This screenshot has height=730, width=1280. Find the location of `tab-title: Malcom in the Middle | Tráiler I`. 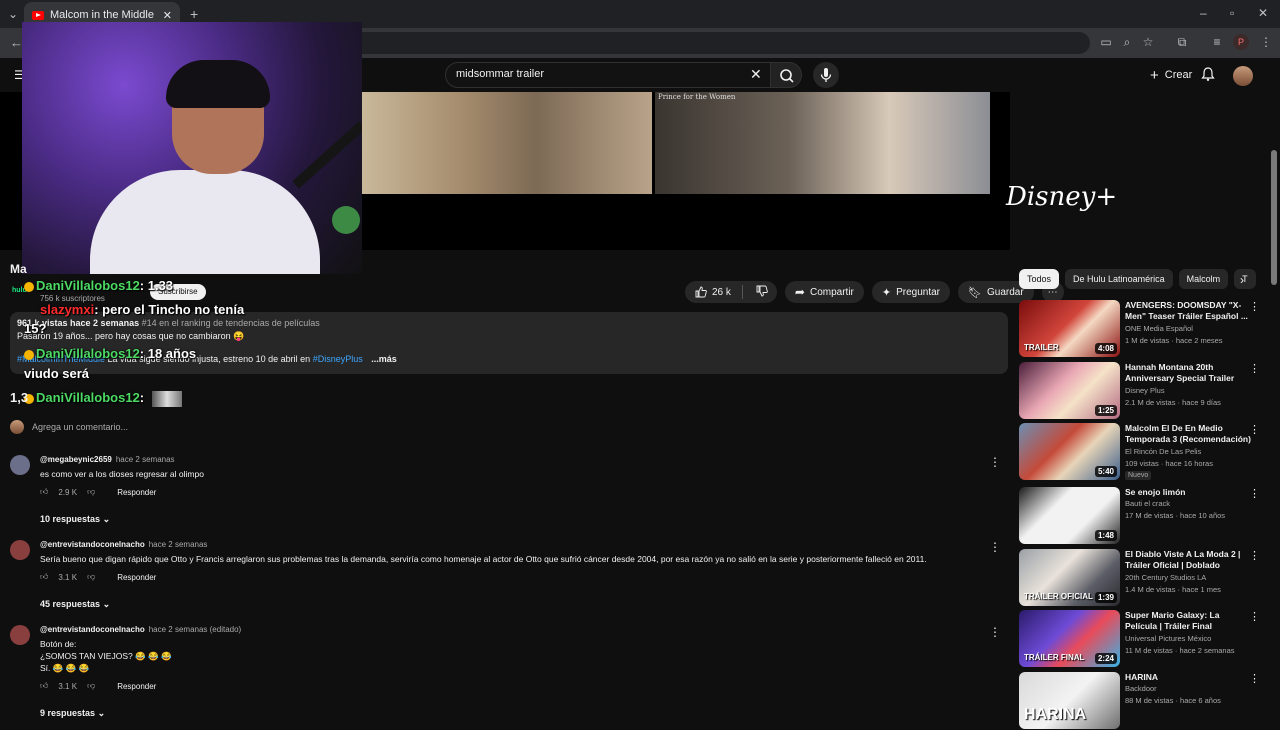

tab-title: Malcom in the Middle | Tráiler I is located at coordinates (103, 15).